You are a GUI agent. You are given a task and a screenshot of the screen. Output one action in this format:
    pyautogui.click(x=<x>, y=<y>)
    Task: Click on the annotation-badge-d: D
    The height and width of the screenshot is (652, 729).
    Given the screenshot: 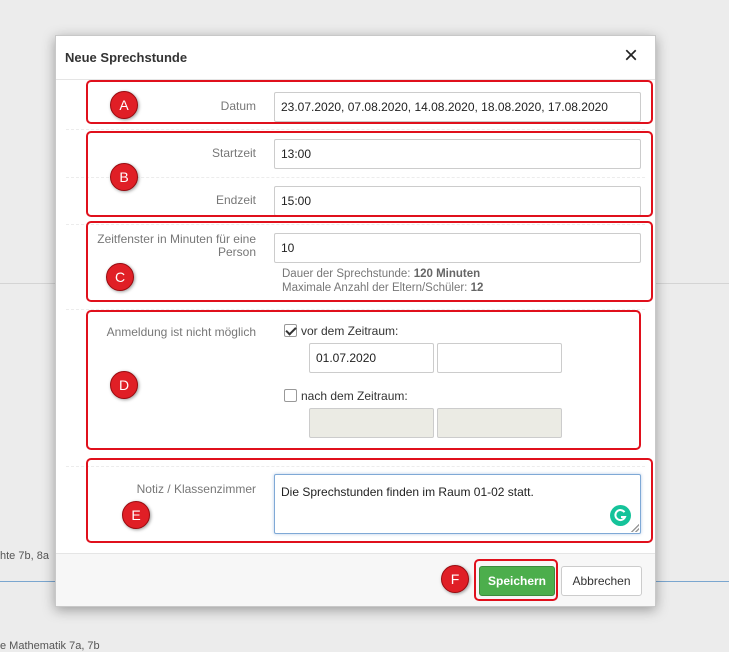 What is the action you would take?
    pyautogui.click(x=124, y=385)
    